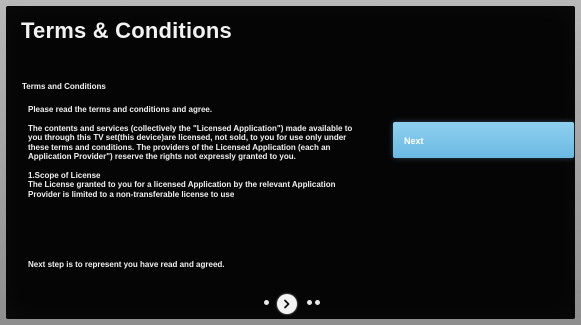 Image resolution: width=581 pixels, height=325 pixels. I want to click on page-indicator, so click(293, 303).